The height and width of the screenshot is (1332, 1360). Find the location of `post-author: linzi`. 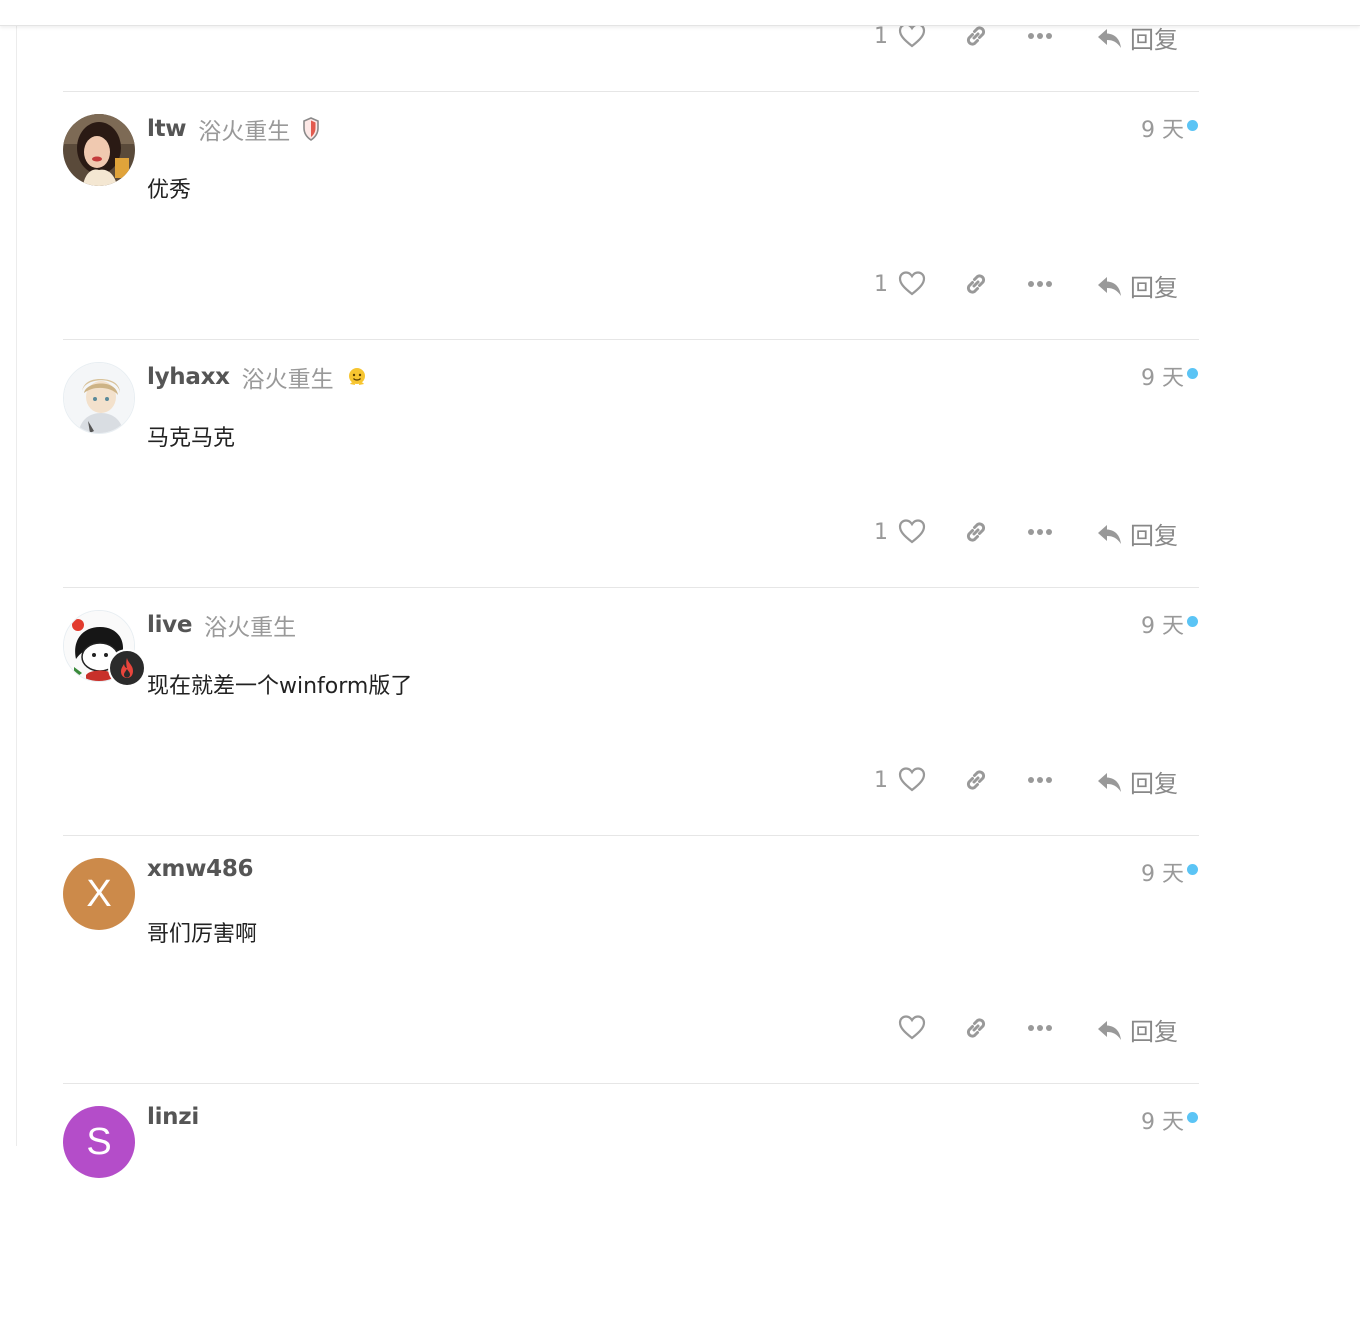

post-author: linzi is located at coordinates (173, 1117).